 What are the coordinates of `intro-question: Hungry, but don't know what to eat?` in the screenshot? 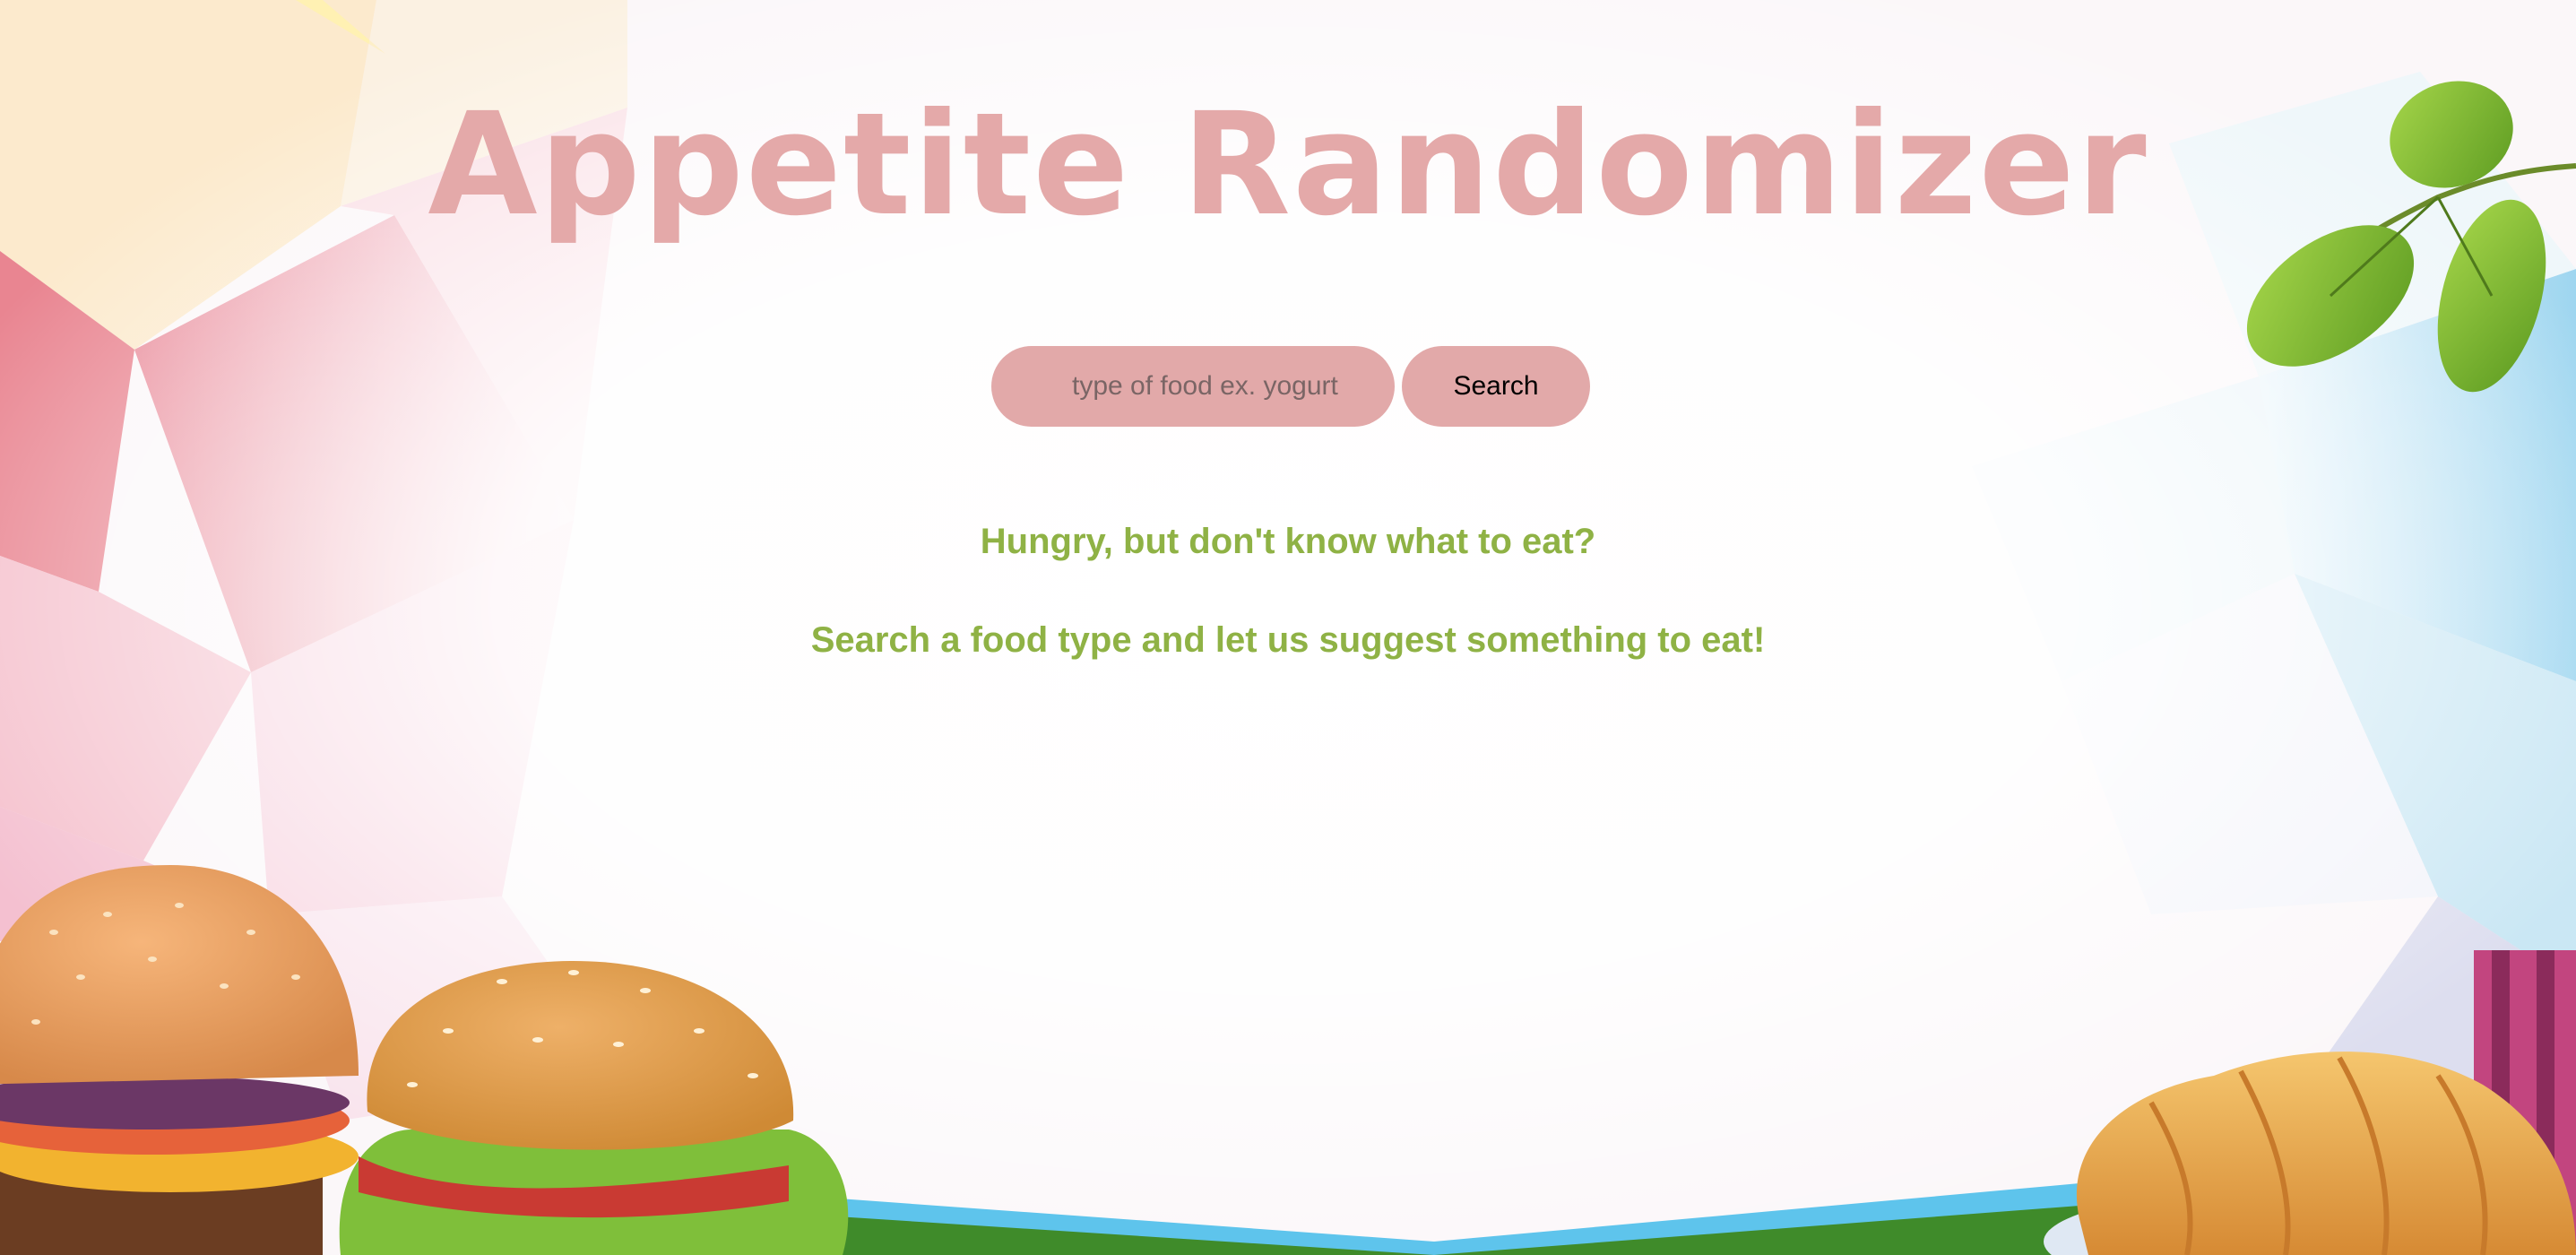 It's located at (1288, 541).